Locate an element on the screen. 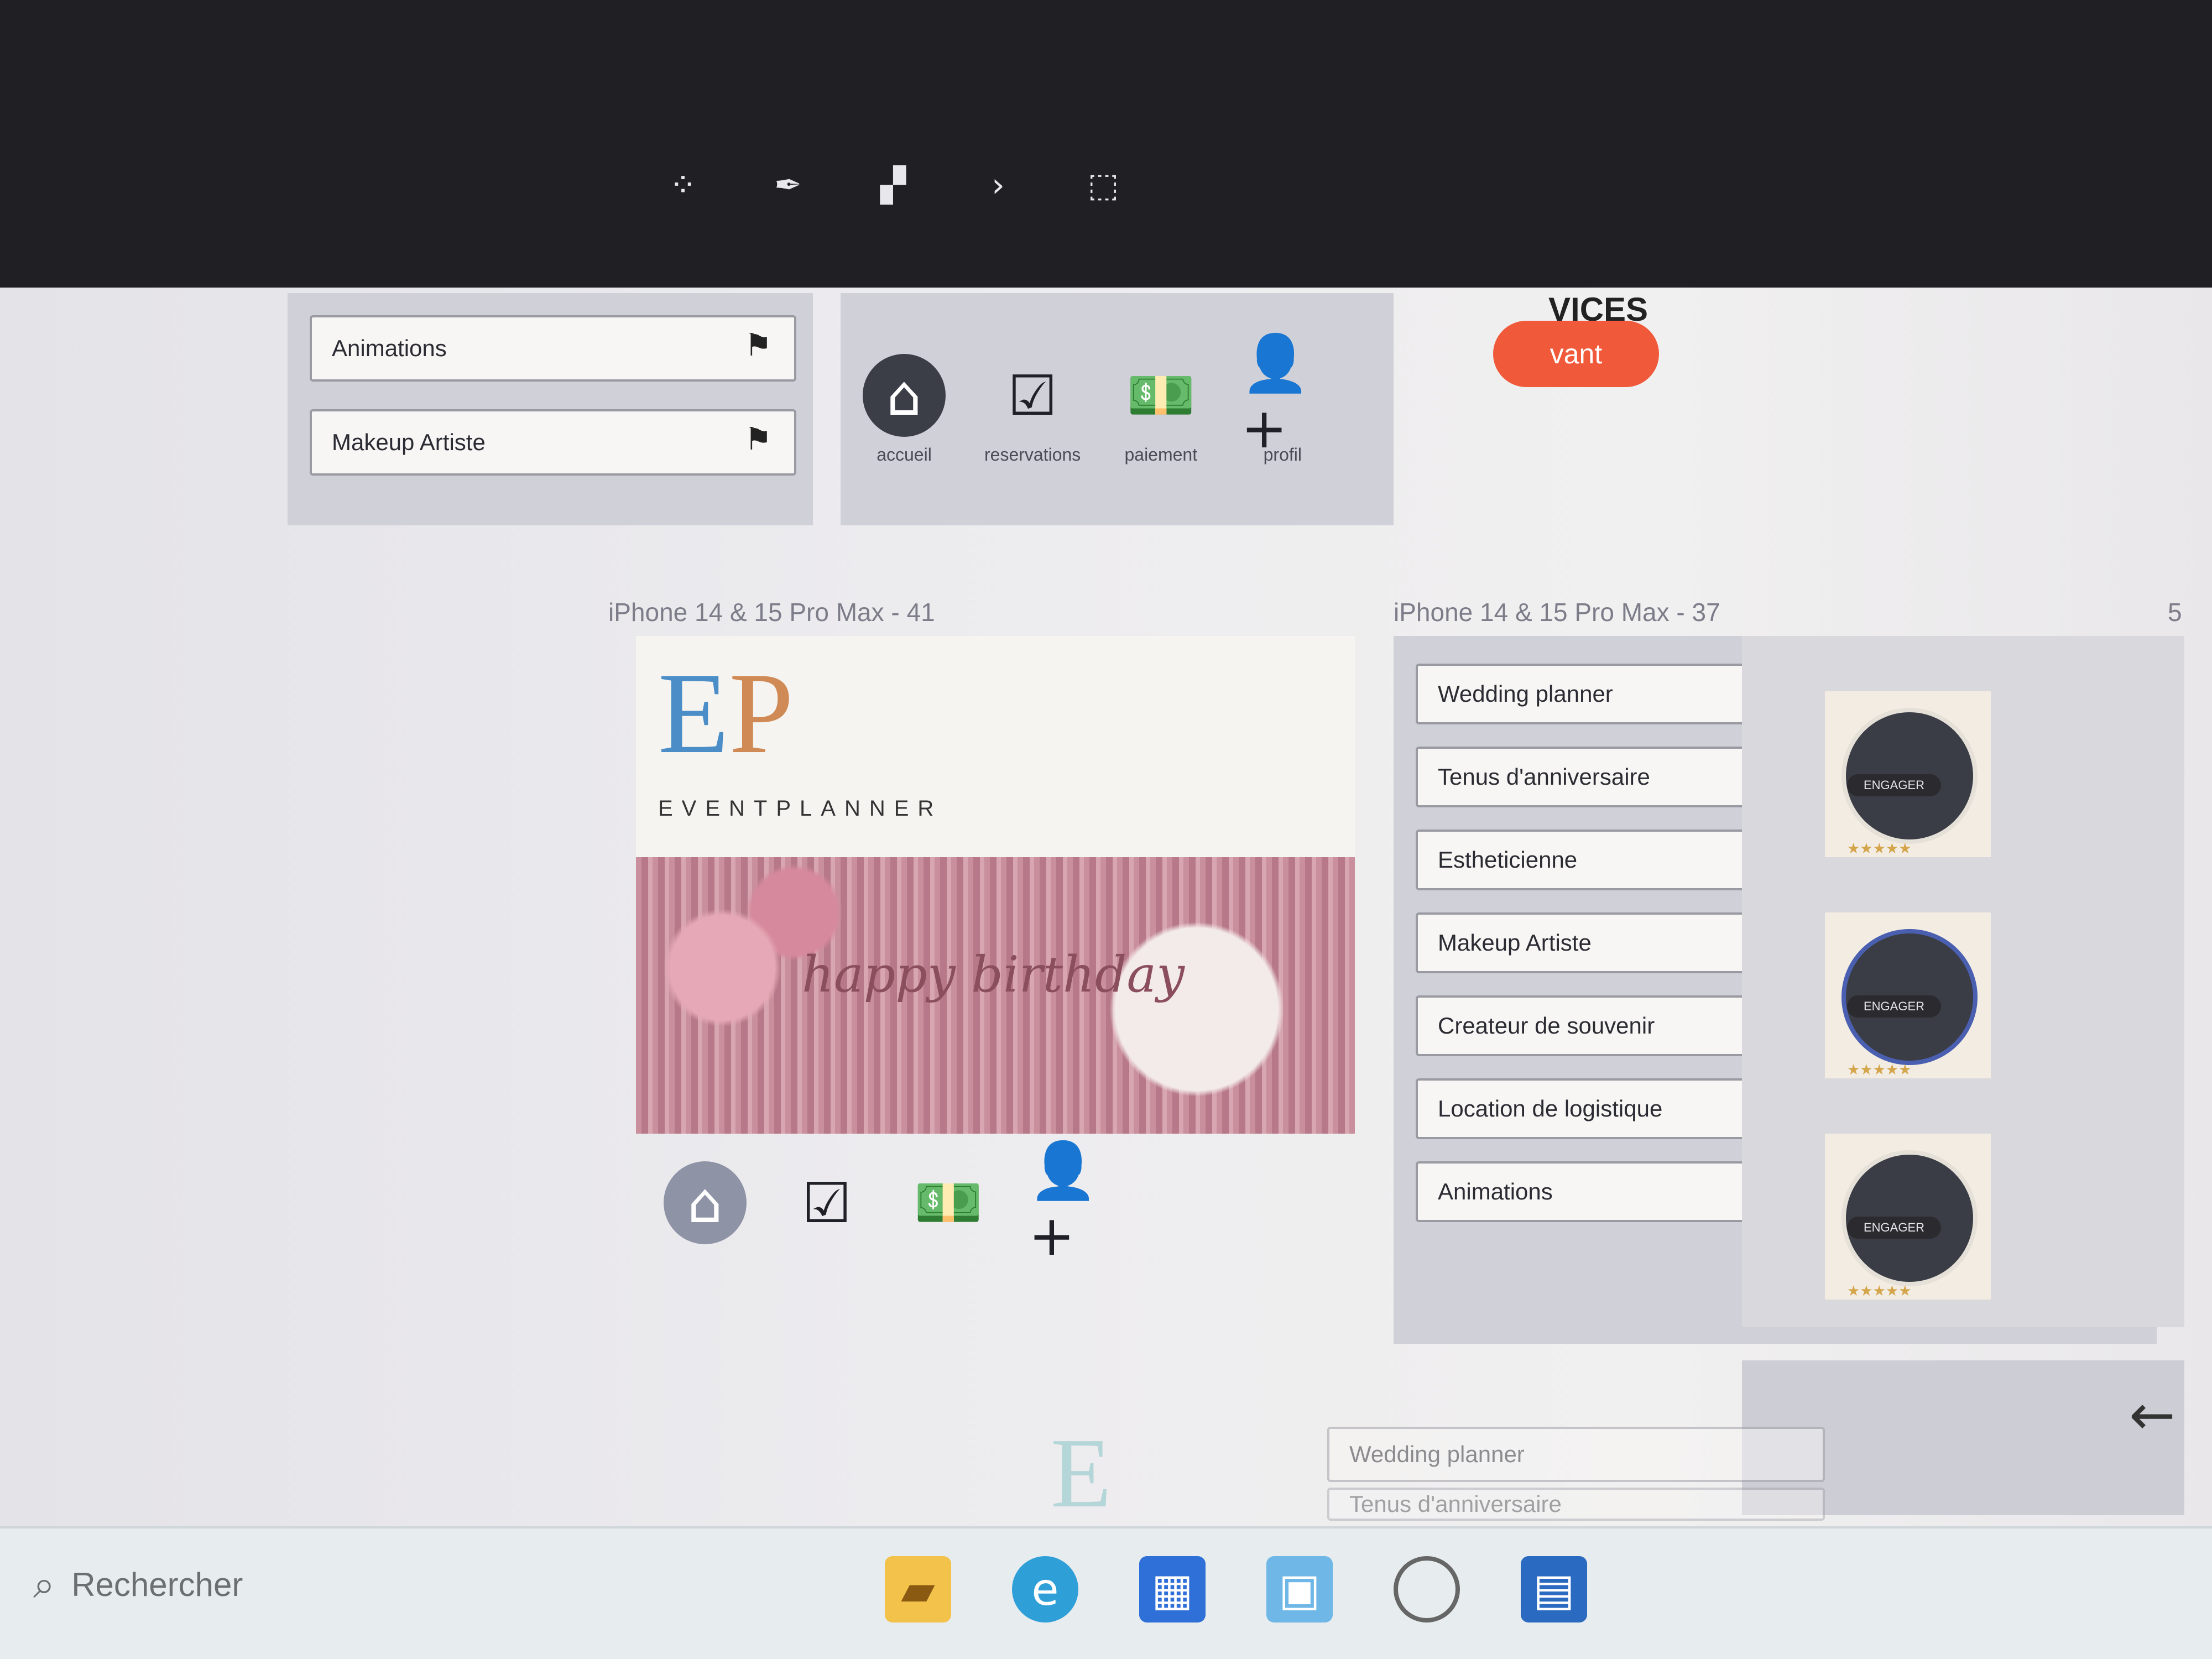 This screenshot has height=1659, width=2212. frame-5-label: 5 is located at coordinates (2175, 612).